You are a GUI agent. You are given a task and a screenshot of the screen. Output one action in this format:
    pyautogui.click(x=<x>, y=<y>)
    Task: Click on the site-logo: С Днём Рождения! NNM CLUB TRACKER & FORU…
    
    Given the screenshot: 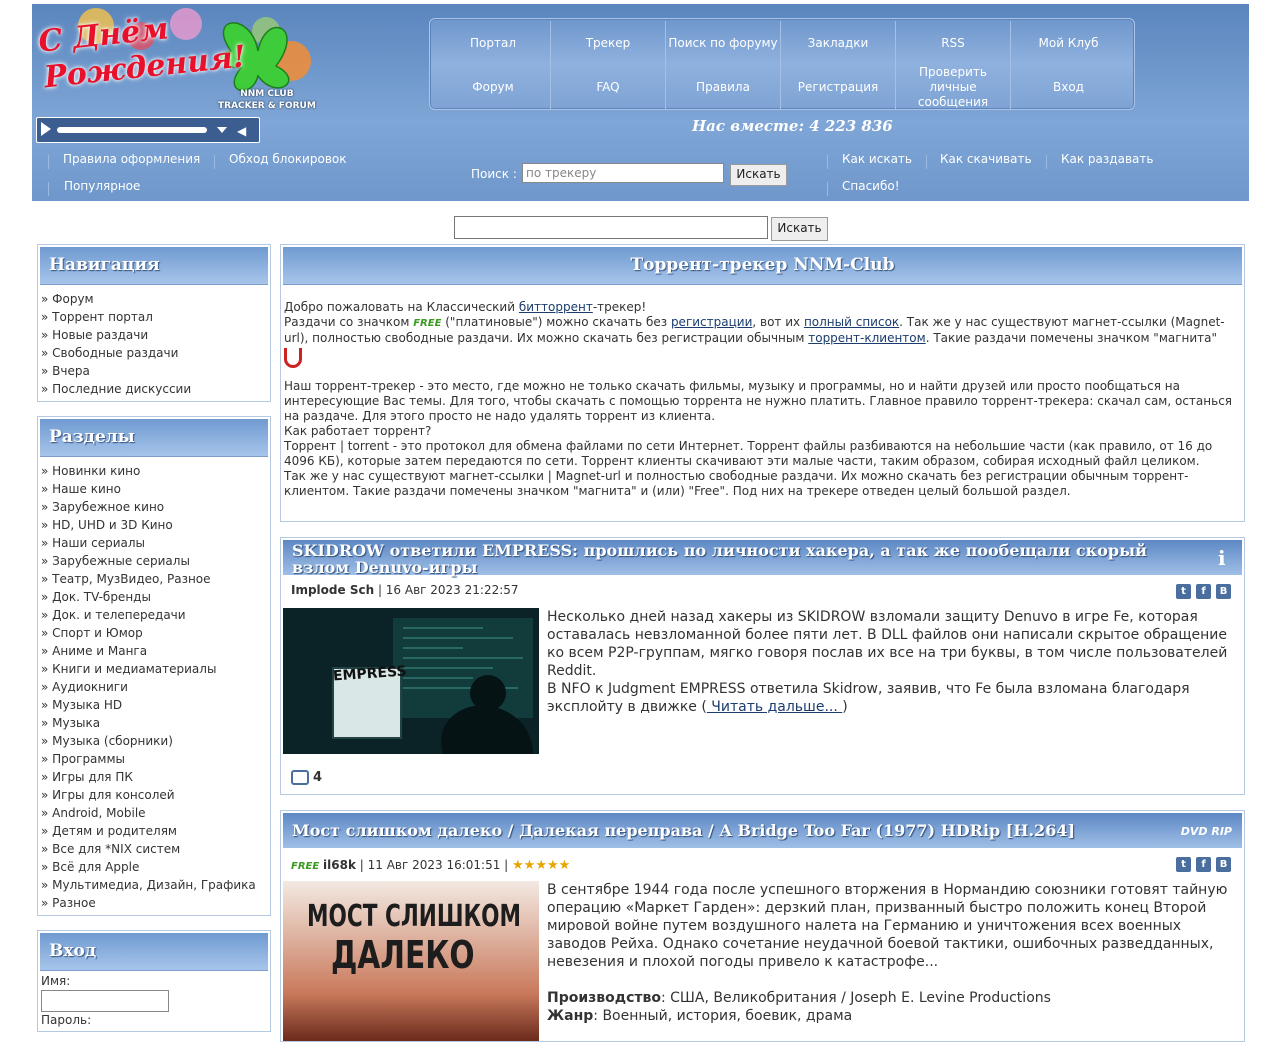 What is the action you would take?
    pyautogui.click(x=176, y=61)
    